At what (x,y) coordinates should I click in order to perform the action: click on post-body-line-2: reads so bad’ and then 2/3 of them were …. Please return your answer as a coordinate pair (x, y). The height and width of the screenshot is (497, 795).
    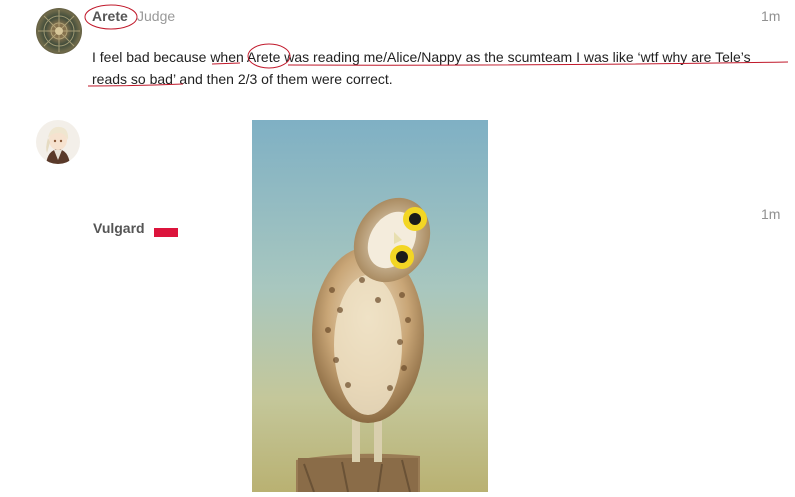
    Looking at the image, I should click on (442, 79).